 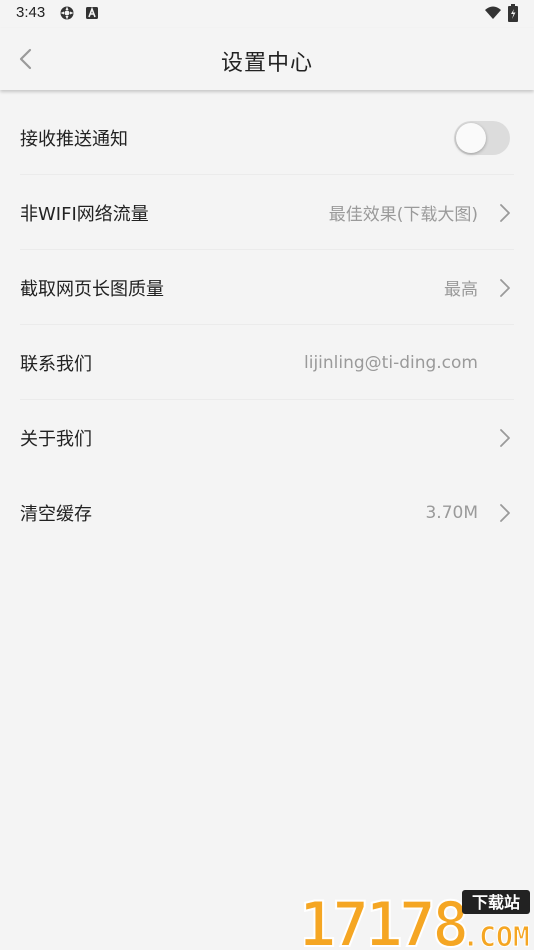 I want to click on about-us-label: 关于我们, so click(x=56, y=439).